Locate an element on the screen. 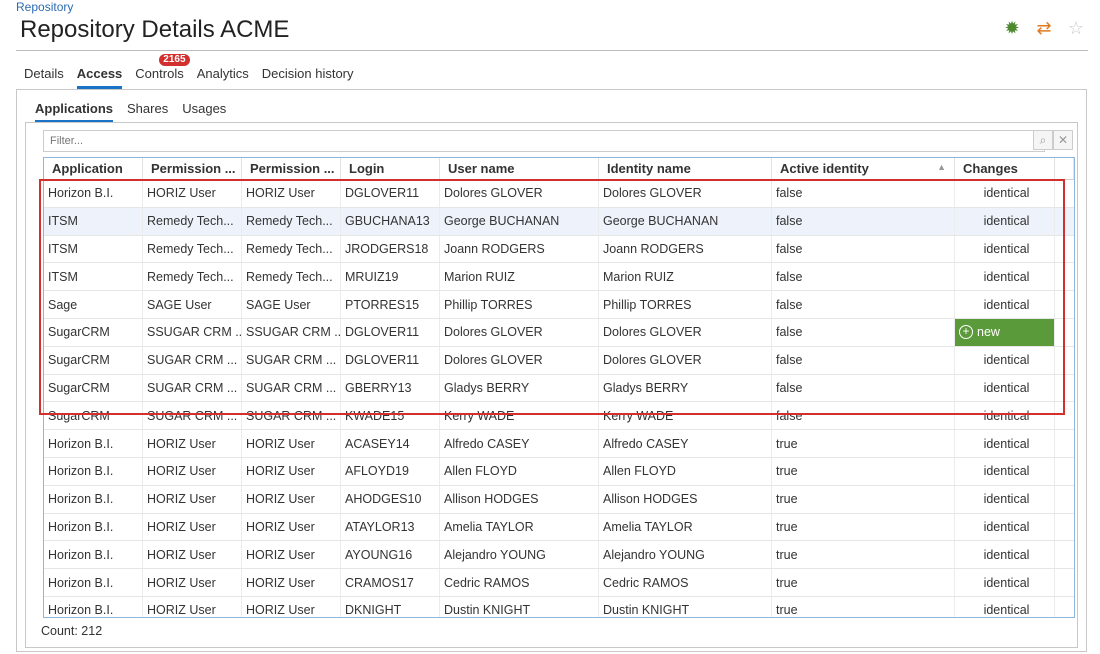  subtab-shares: Shares is located at coordinates (147, 112).